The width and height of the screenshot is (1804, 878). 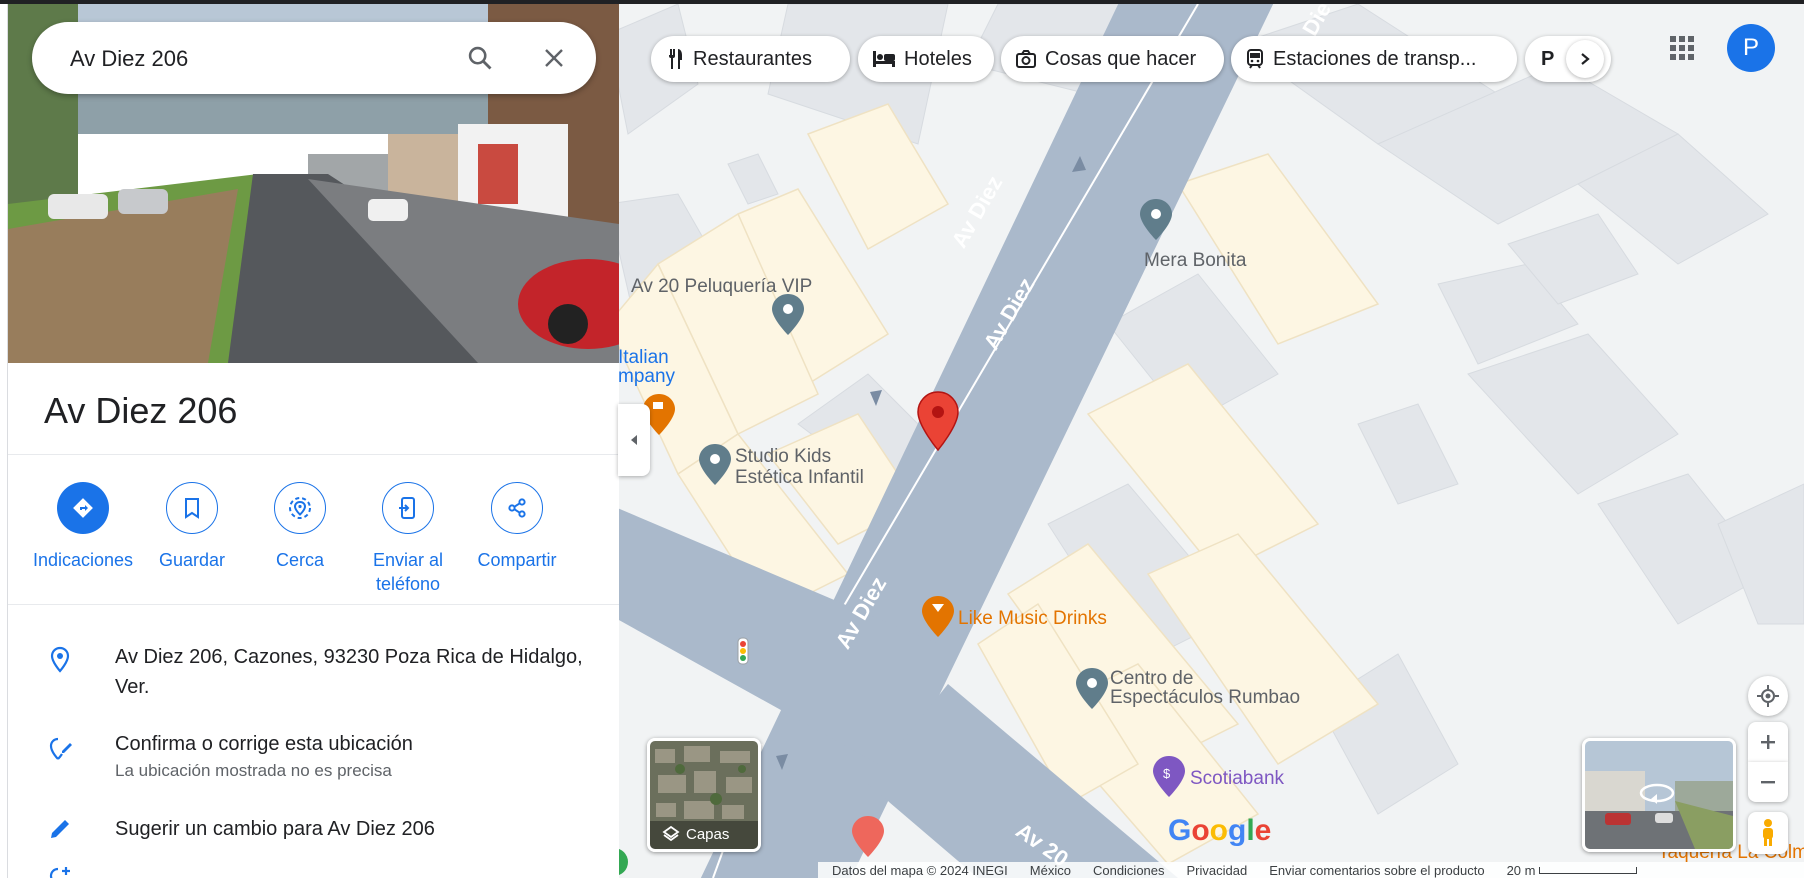 What do you see at coordinates (1205, 698) in the screenshot?
I see `map-label-centro-2: Espectáculos Rumbao` at bounding box center [1205, 698].